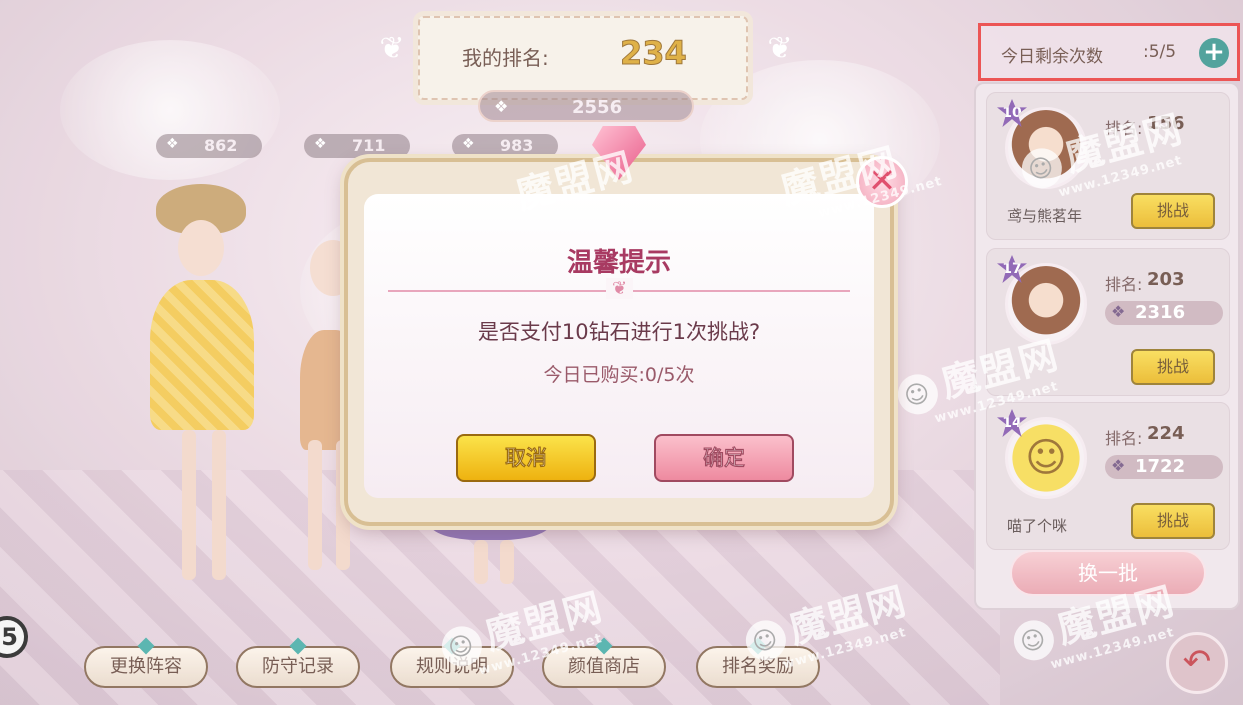  I want to click on purchase-count-text: 今日已购买:0/5次, so click(619, 375).